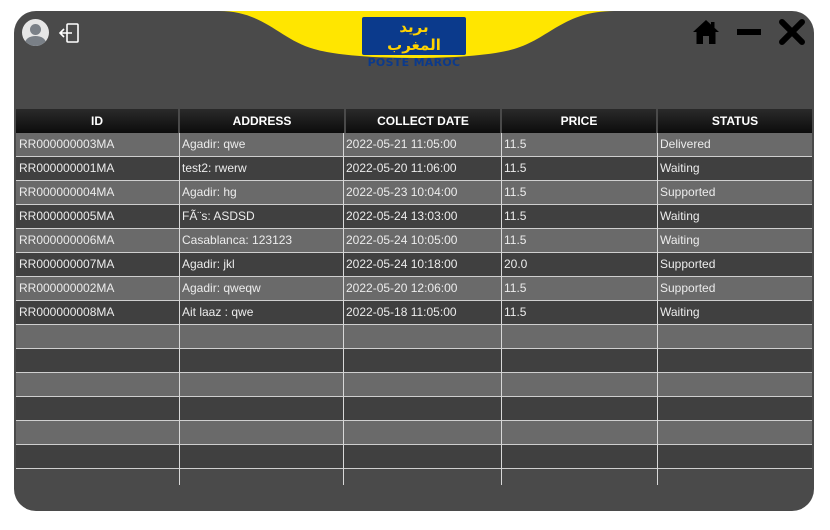  Describe the element at coordinates (218, 216) in the screenshot. I see `cell-address: FÃ¨s: ASDSD` at that location.